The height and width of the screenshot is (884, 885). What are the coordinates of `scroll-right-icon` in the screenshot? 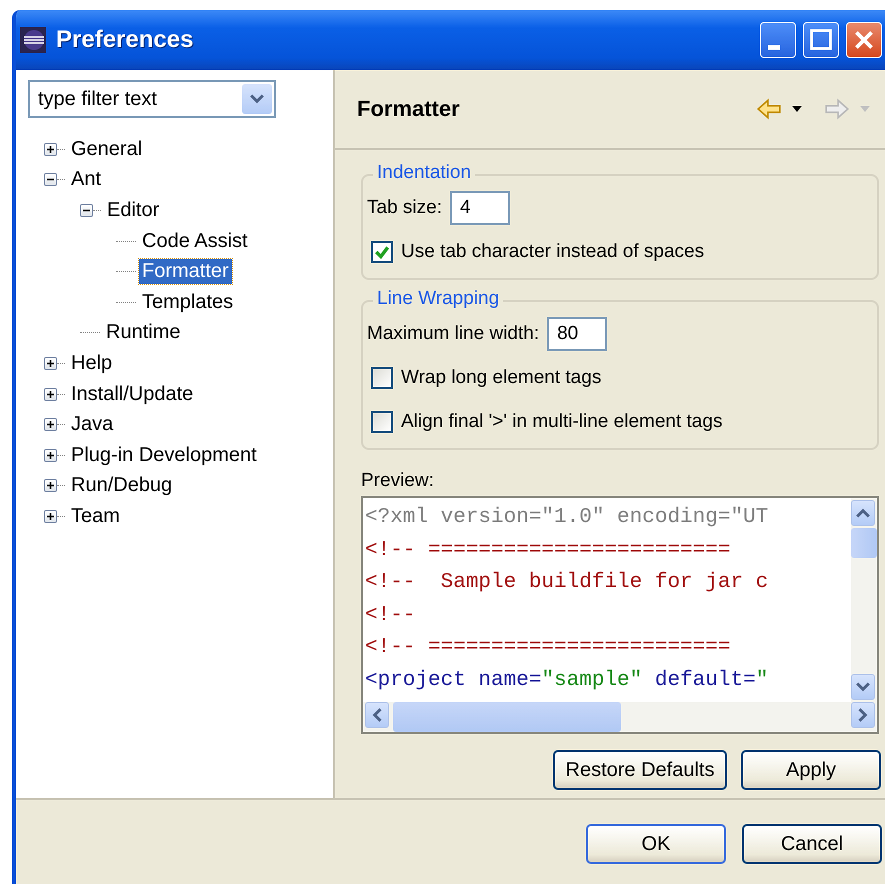 It's located at (863, 715).